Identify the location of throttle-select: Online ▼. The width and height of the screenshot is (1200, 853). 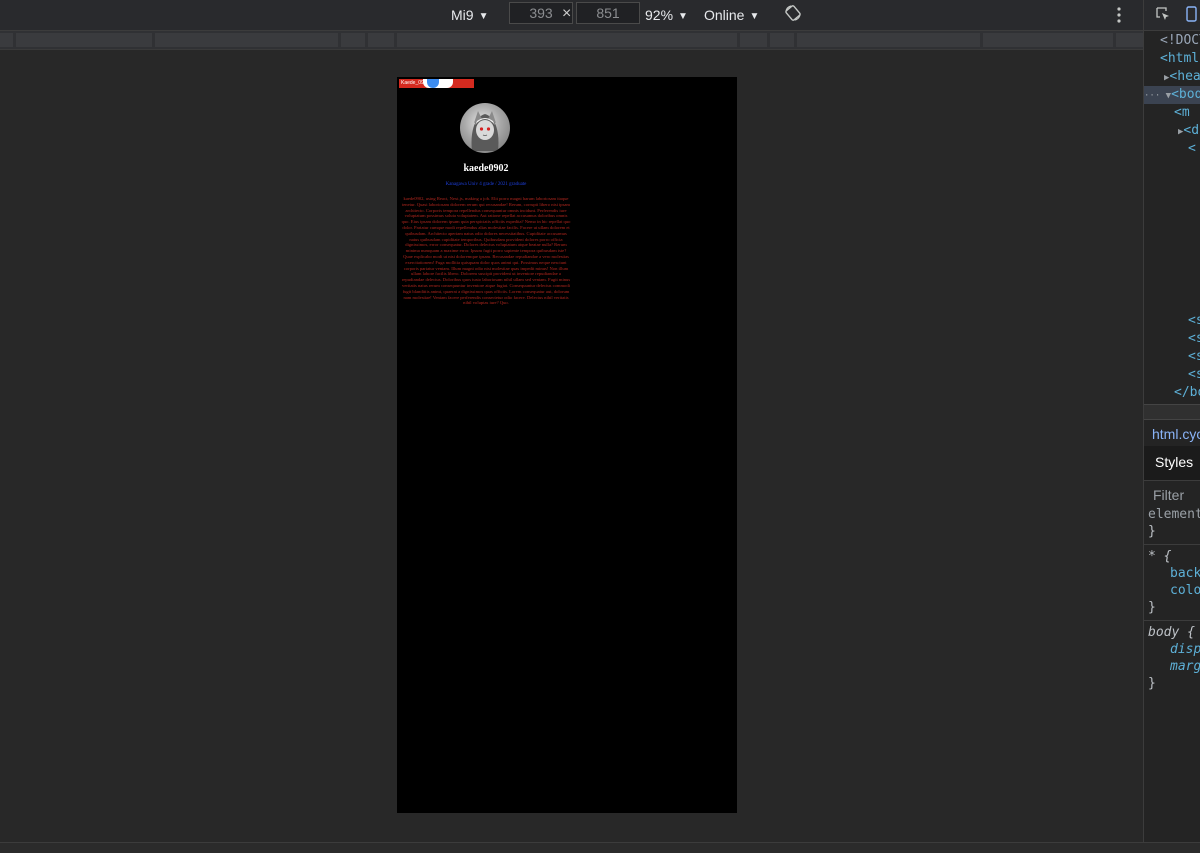
(731, 15).